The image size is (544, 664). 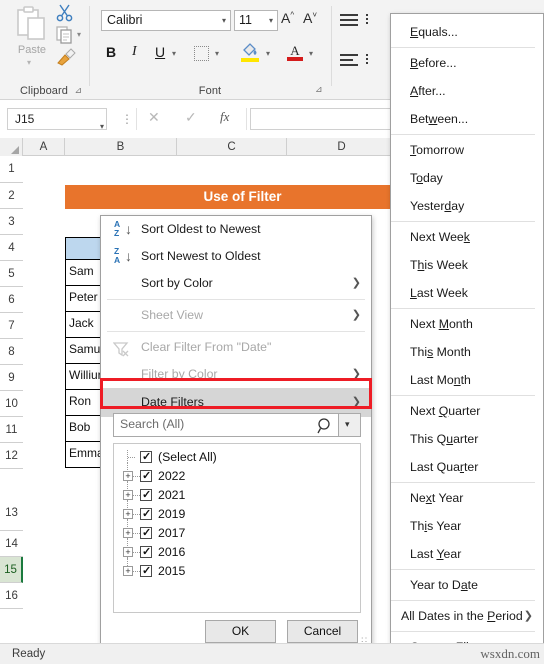 I want to click on row-header-11: 11, so click(x=11, y=430).